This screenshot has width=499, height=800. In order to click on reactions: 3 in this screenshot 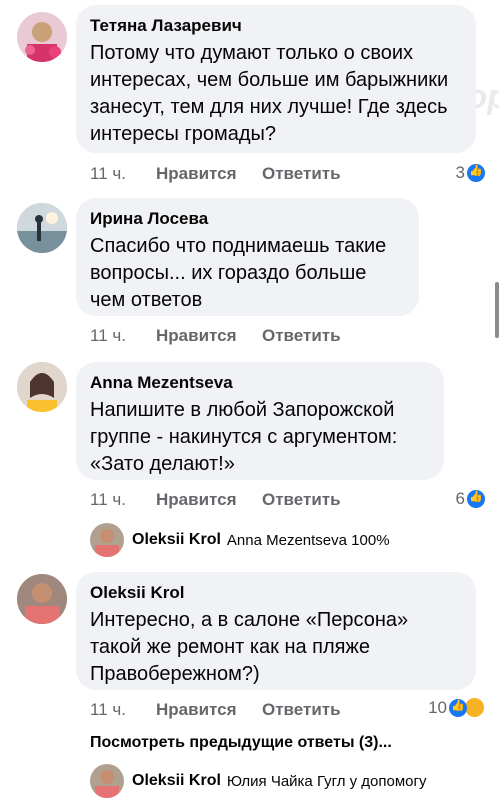, I will do `click(470, 173)`.